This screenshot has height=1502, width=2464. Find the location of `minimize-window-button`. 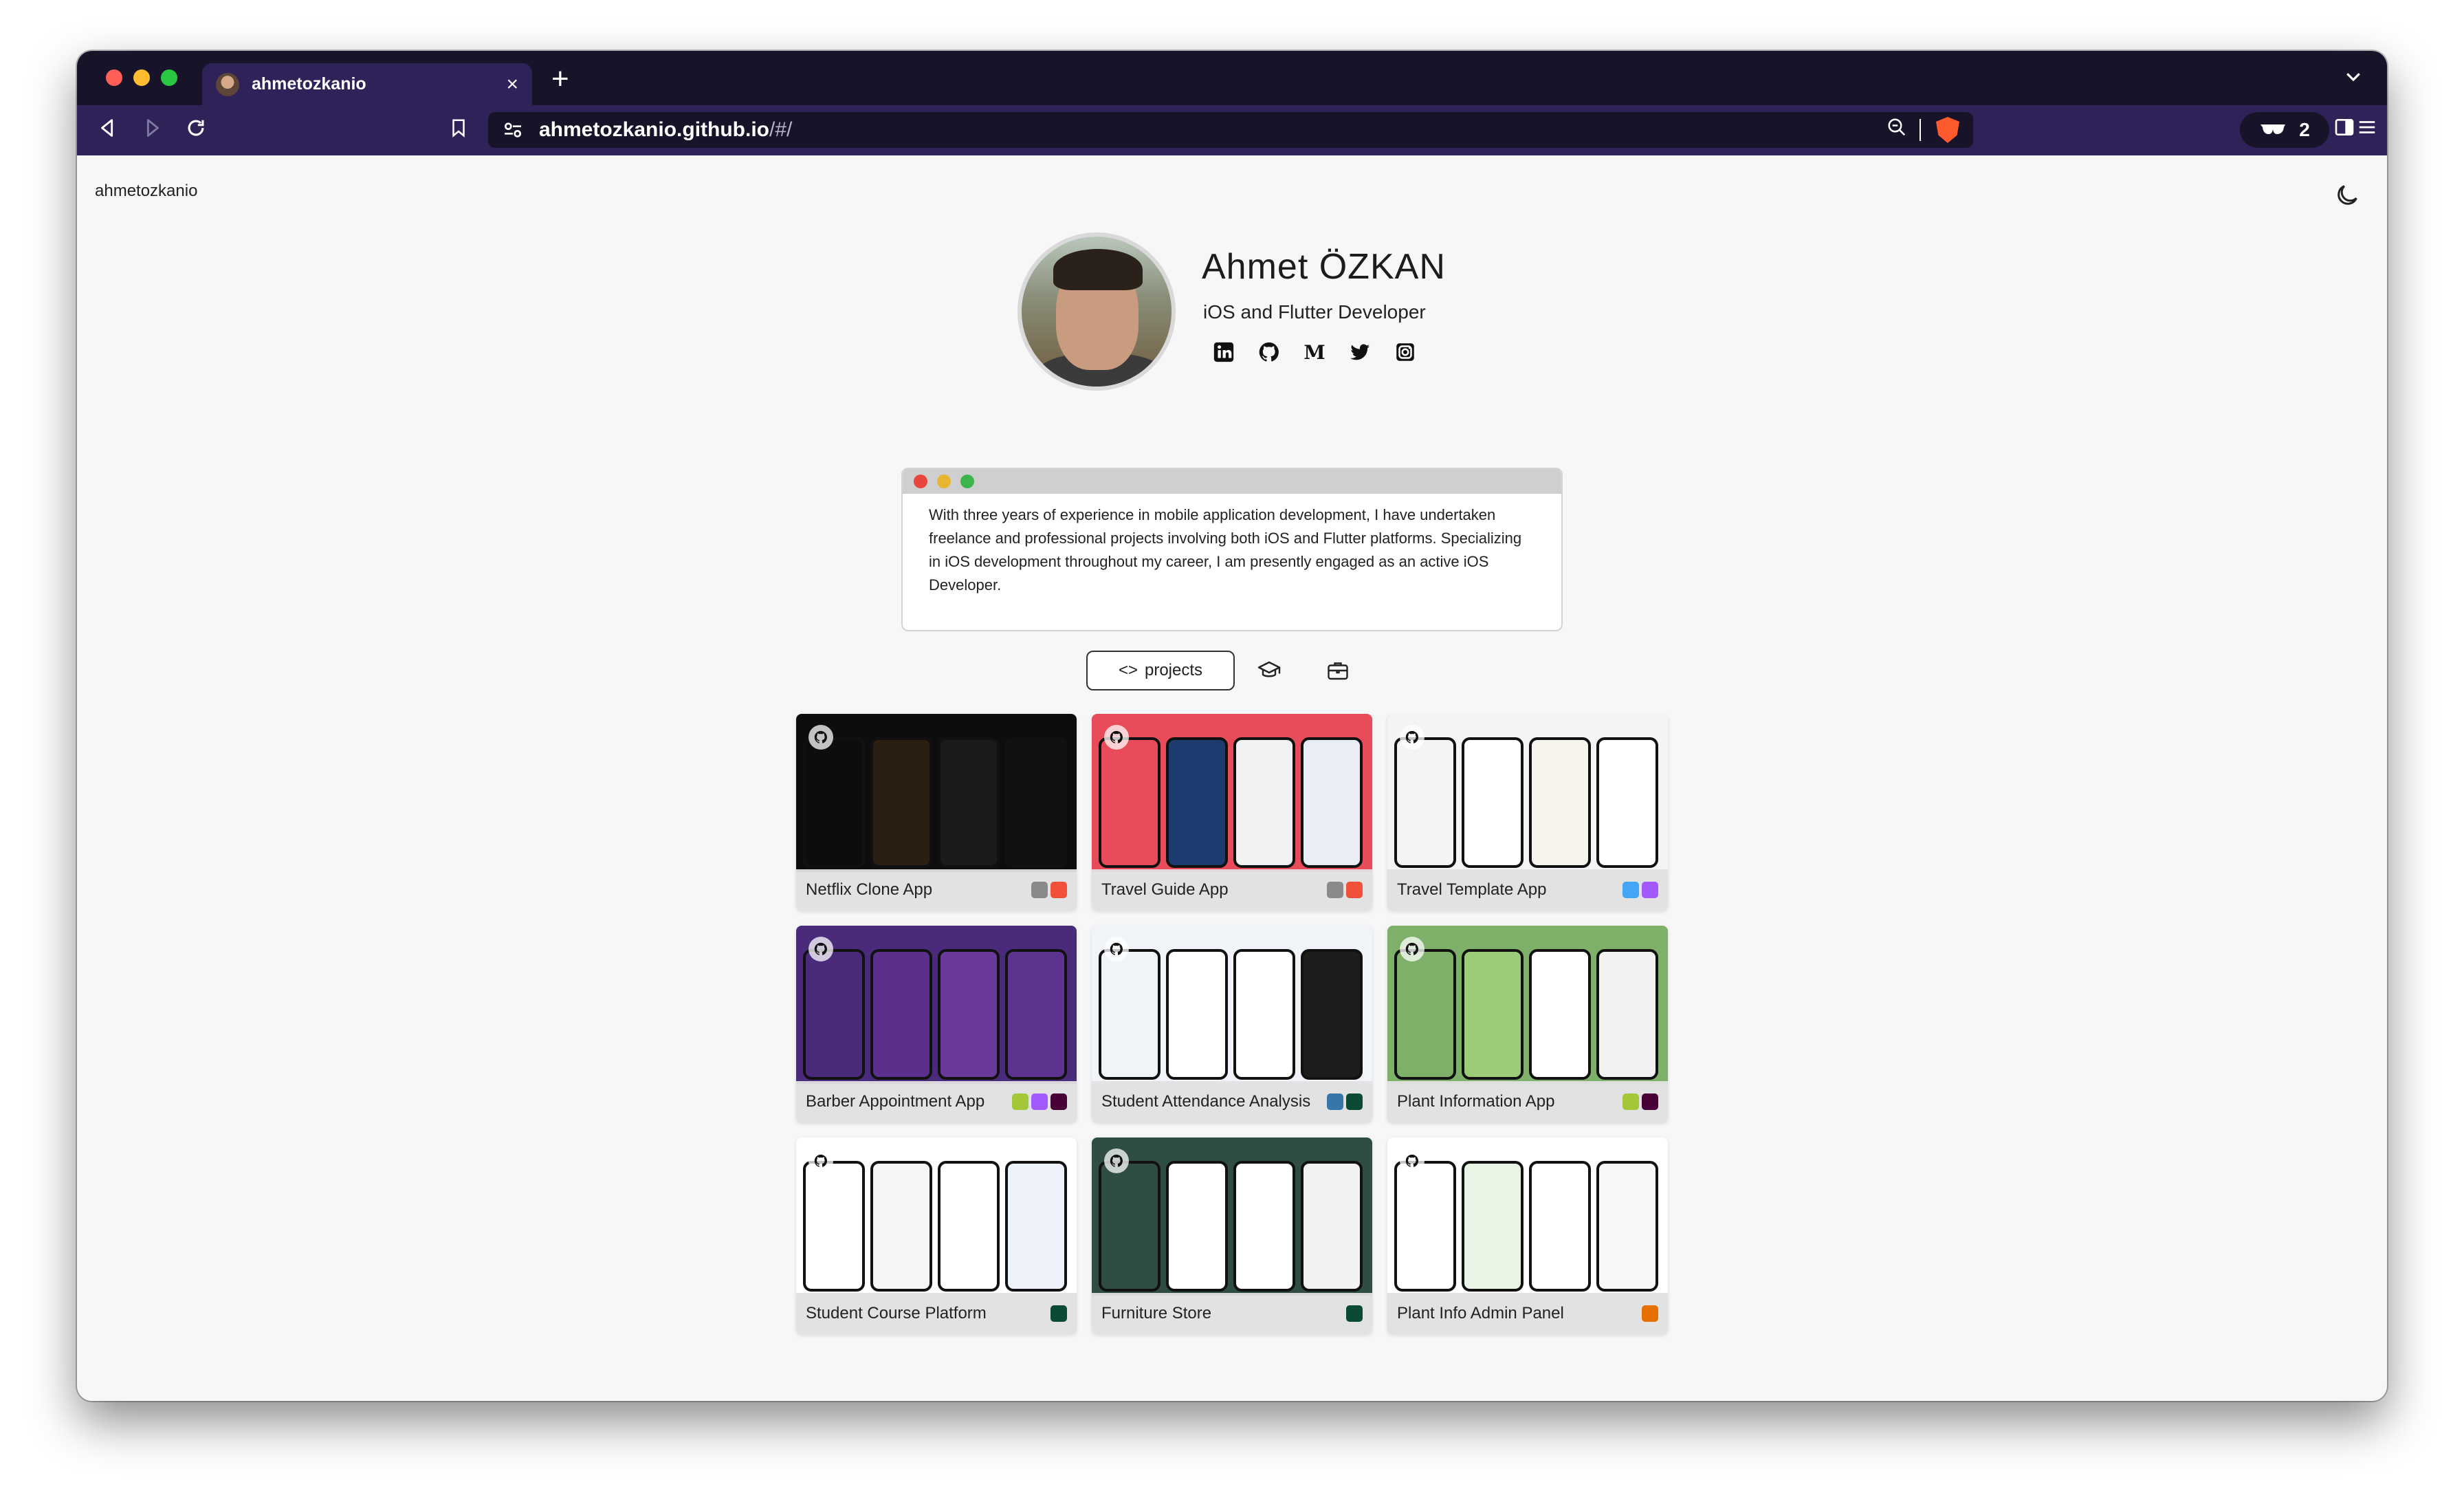

minimize-window-button is located at coordinates (141, 77).